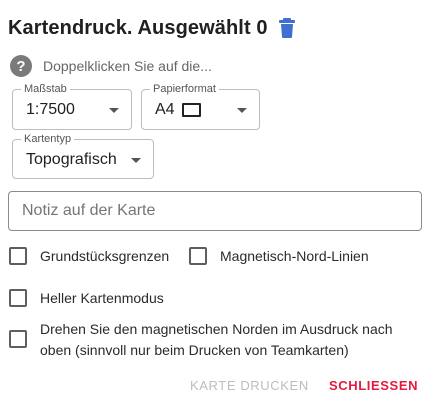 The image size is (430, 405). I want to click on paper-format-value-wrap: A4, so click(178, 110).